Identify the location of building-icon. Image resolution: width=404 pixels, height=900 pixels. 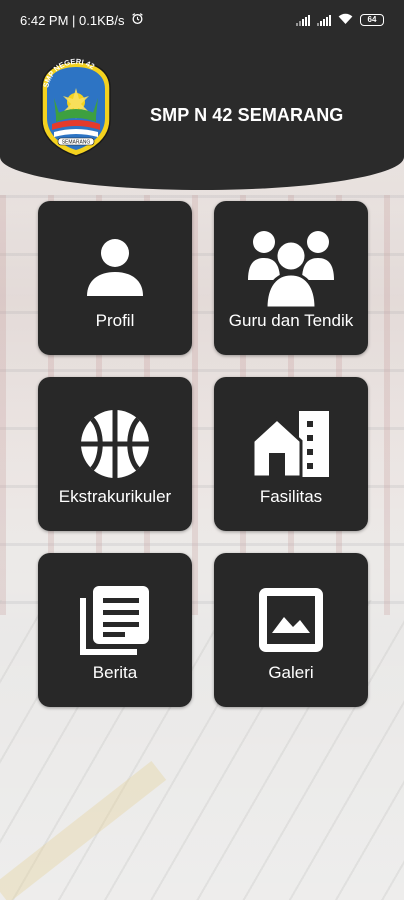
(291, 444).